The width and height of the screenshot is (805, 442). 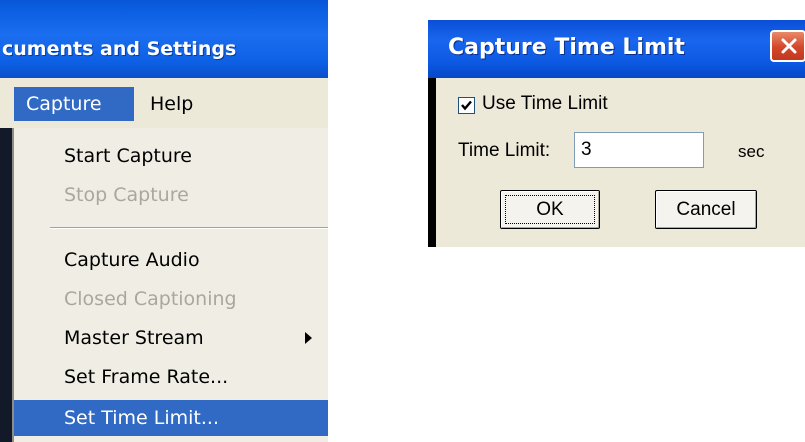 I want to click on use-time-limit-checkbox, so click(x=466, y=105).